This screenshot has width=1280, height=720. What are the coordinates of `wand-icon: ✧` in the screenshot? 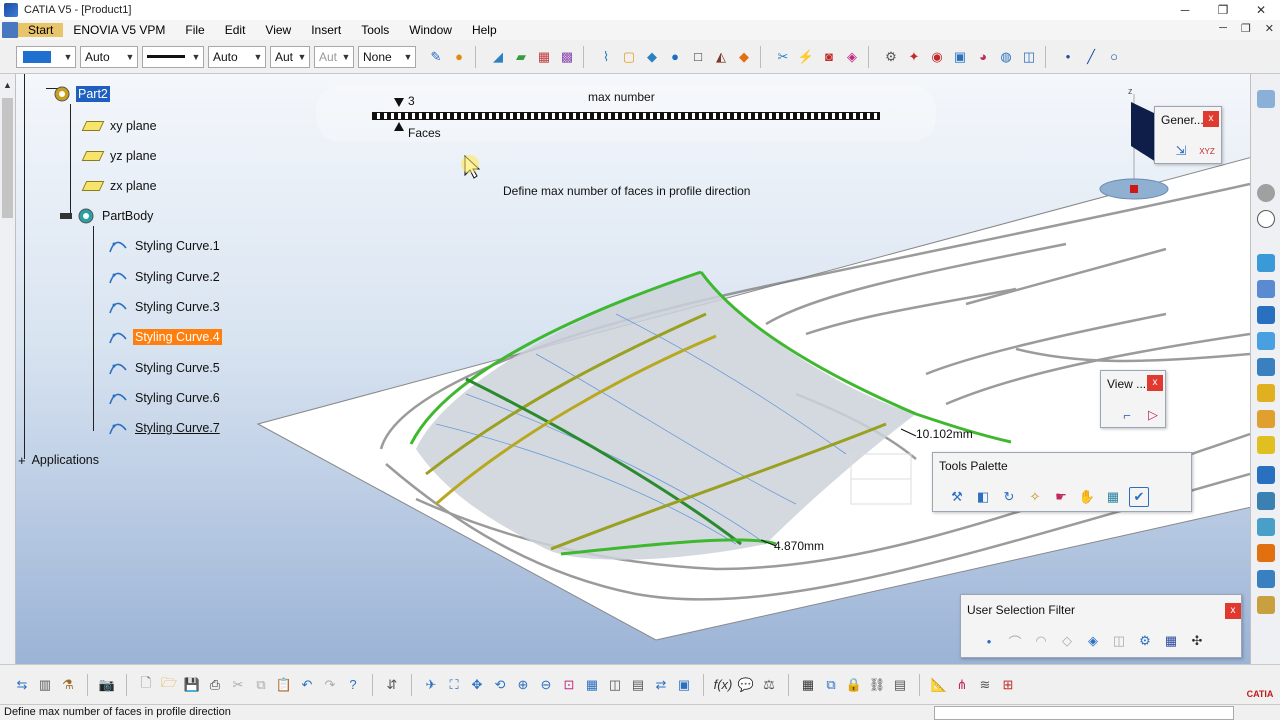 It's located at (1035, 497).